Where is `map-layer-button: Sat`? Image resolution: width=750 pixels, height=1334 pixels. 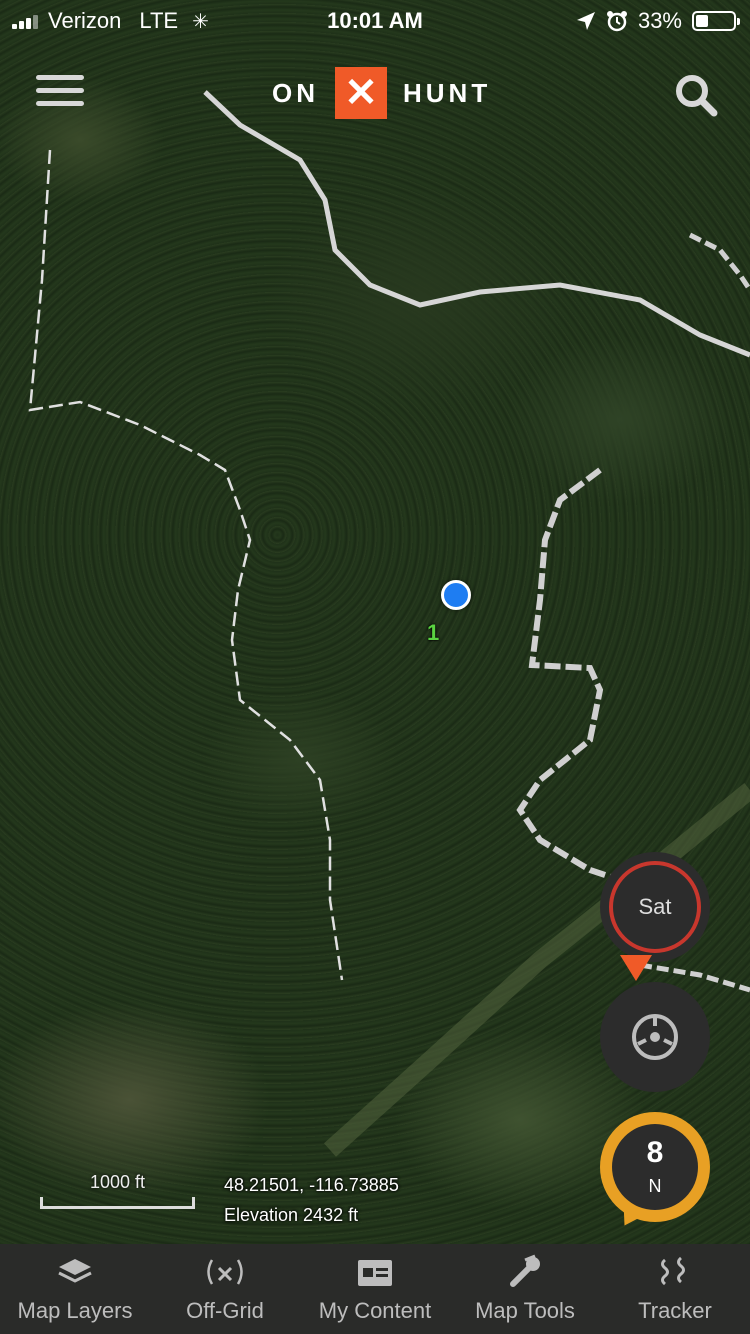 map-layer-button: Sat is located at coordinates (655, 907).